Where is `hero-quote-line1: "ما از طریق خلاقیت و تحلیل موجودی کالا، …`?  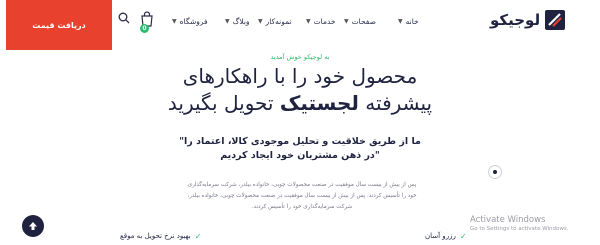 hero-quote-line1: "ما از طریق خلاقیت و تحلیل موجودی کالا، … is located at coordinates (300, 141).